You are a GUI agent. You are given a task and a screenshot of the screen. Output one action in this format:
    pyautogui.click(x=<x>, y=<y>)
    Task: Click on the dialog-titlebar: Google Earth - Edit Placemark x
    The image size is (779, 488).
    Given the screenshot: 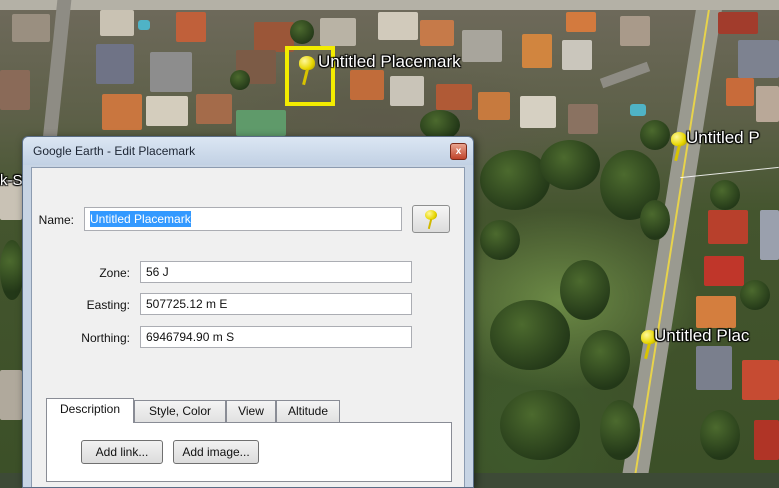 What is the action you would take?
    pyautogui.click(x=248, y=151)
    